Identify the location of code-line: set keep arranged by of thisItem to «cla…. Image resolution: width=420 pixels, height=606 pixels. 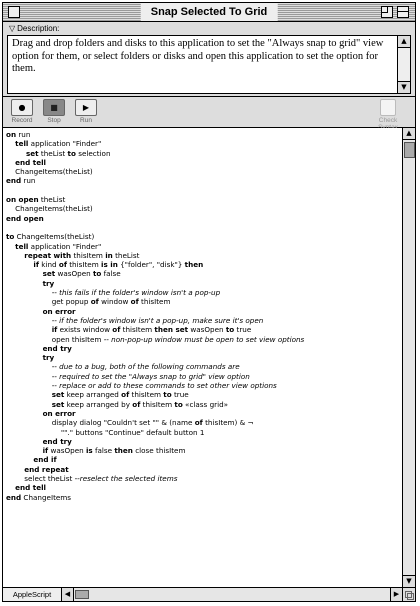
(155, 404).